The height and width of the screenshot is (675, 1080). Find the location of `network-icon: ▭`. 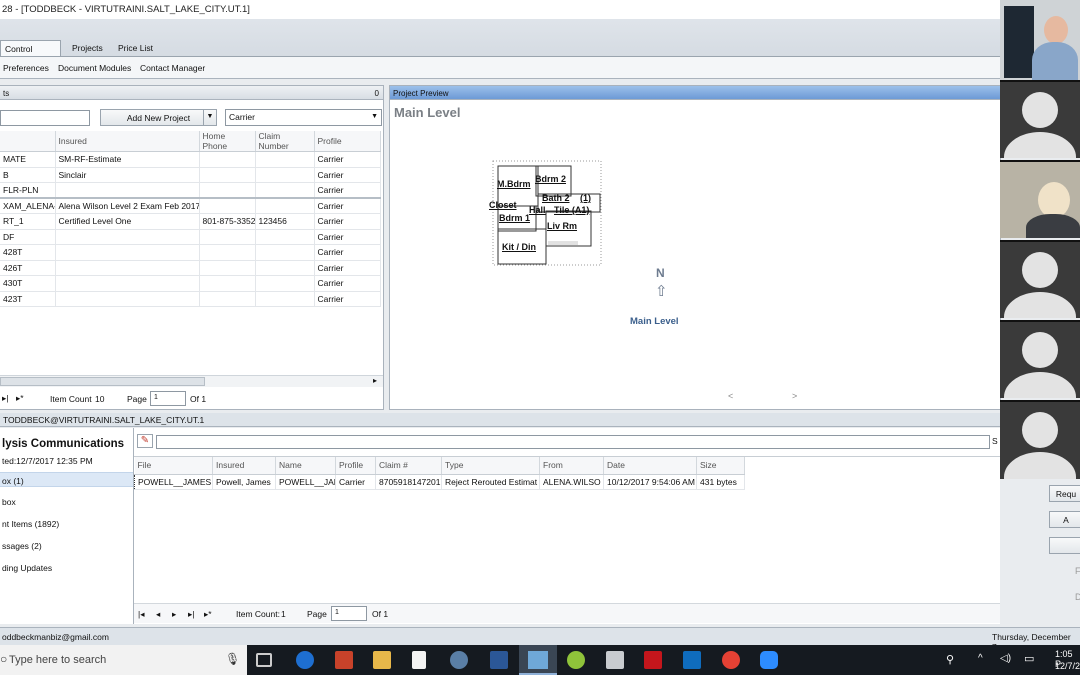

network-icon: ▭ is located at coordinates (1029, 658).